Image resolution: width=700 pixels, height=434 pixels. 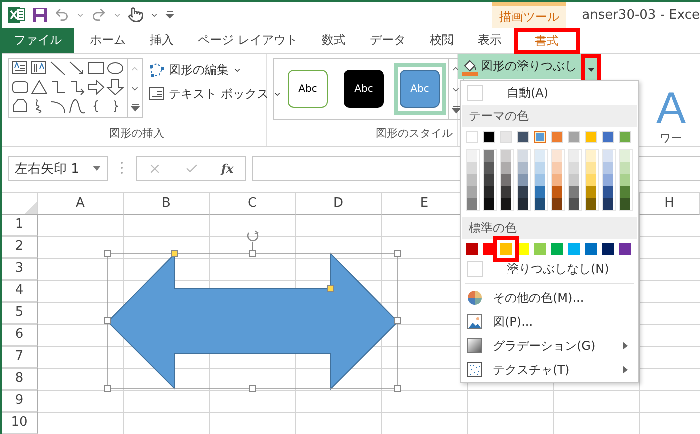 I want to click on menu-item: 塗りつぶしなし(N), so click(x=549, y=269).